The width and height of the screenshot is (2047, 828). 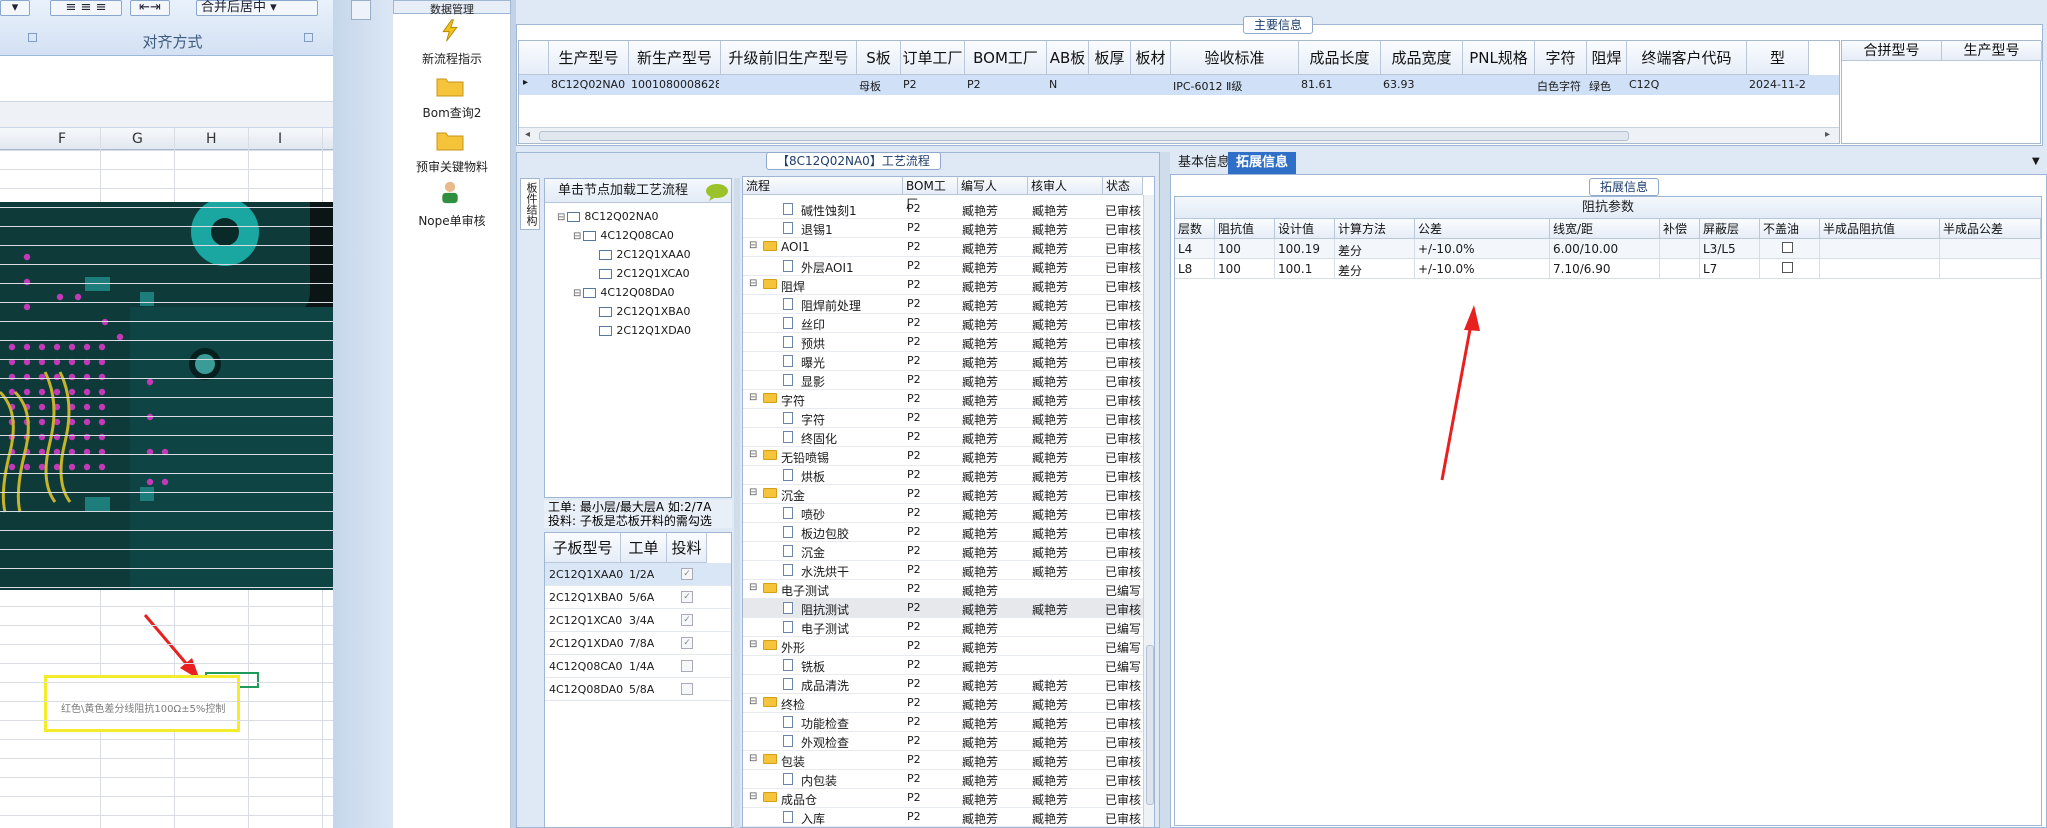 I want to click on col-header: 型, so click(x=1778, y=58).